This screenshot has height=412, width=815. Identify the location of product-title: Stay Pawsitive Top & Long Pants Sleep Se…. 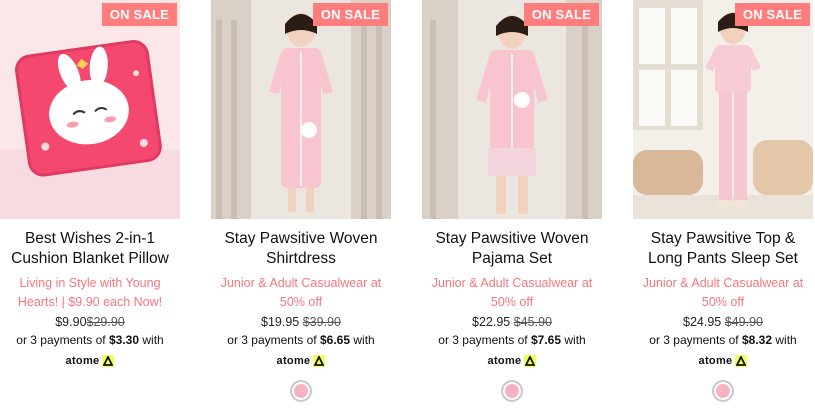
(719, 249).